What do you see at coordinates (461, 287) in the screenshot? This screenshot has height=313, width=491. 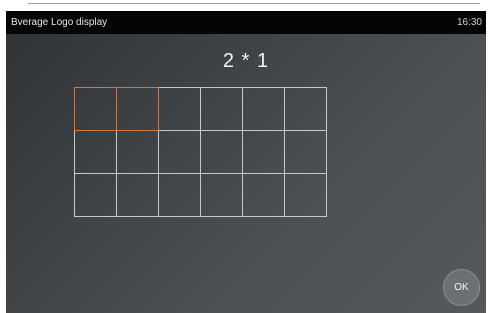 I see `ok-button: OK` at bounding box center [461, 287].